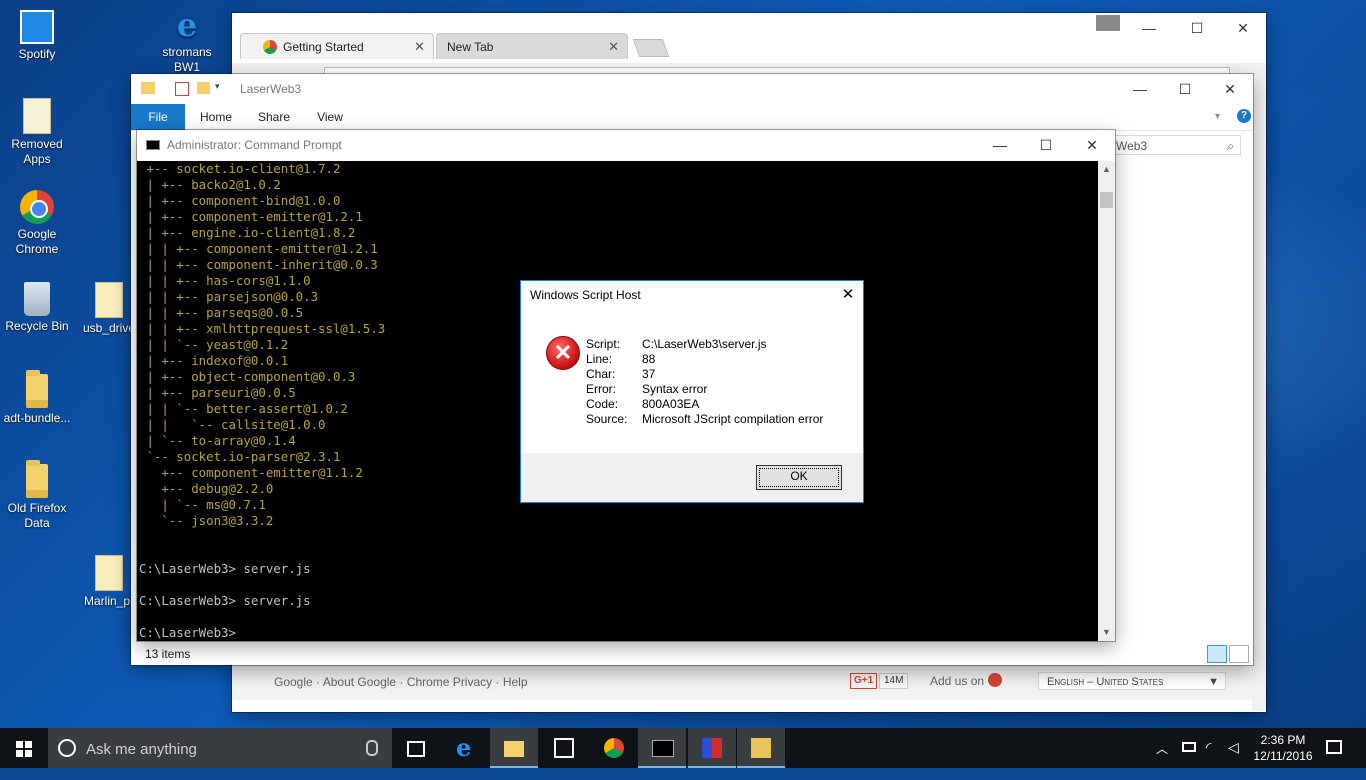  What do you see at coordinates (799, 477) in the screenshot?
I see `ok-button: OK` at bounding box center [799, 477].